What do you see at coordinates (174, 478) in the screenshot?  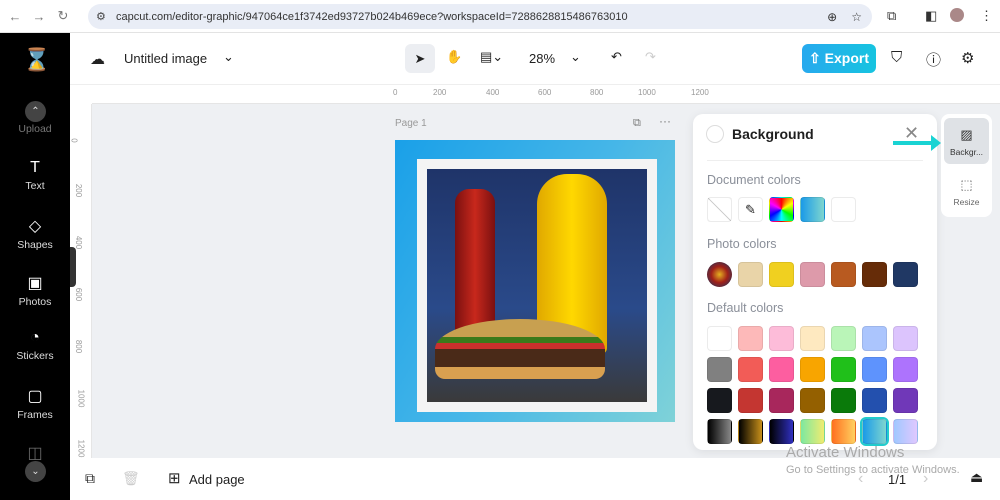 I see `add-page-icon: ⊞` at bounding box center [174, 478].